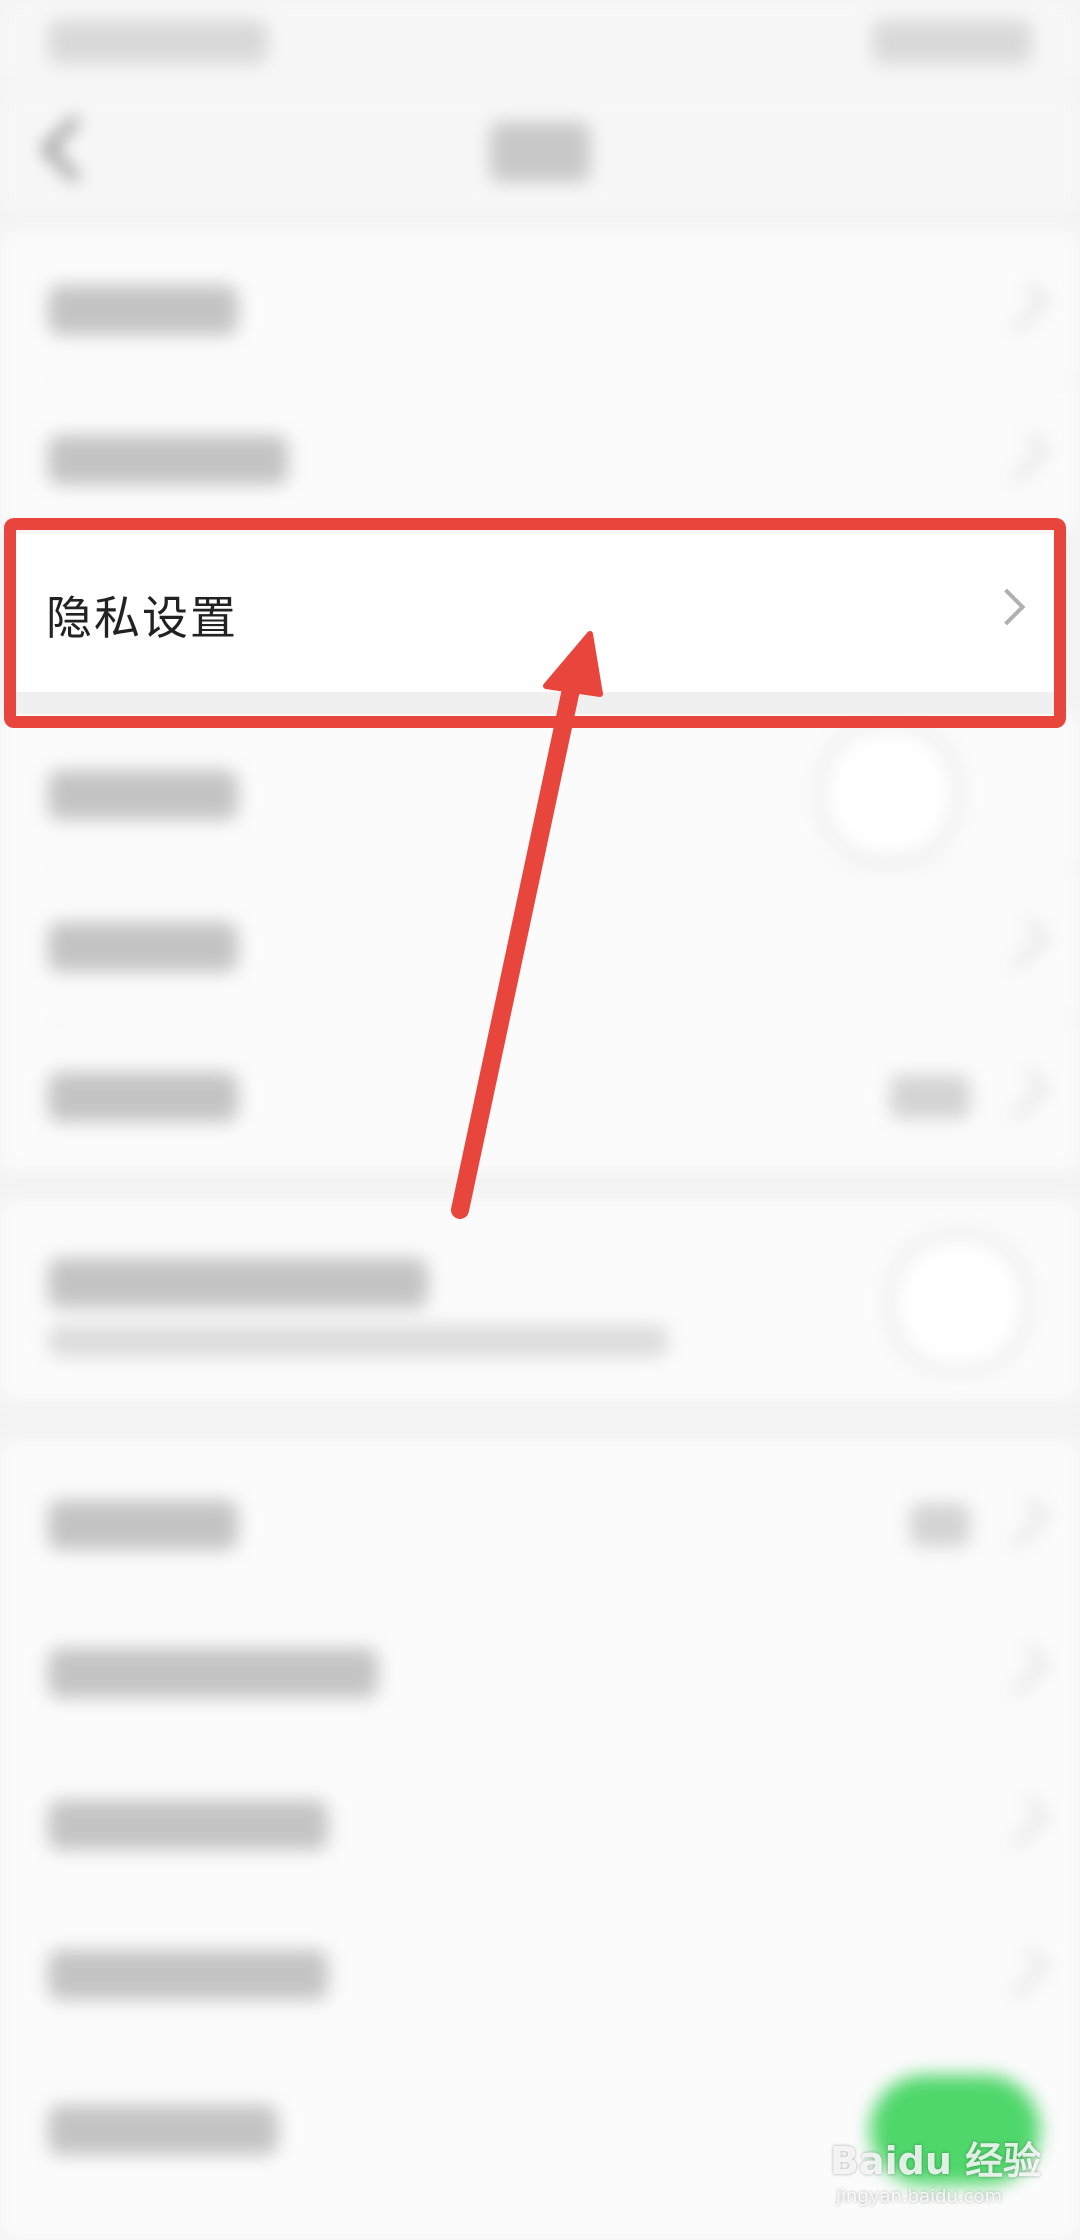 Image resolution: width=1080 pixels, height=2240 pixels. I want to click on status-bar-indicators, so click(952, 42).